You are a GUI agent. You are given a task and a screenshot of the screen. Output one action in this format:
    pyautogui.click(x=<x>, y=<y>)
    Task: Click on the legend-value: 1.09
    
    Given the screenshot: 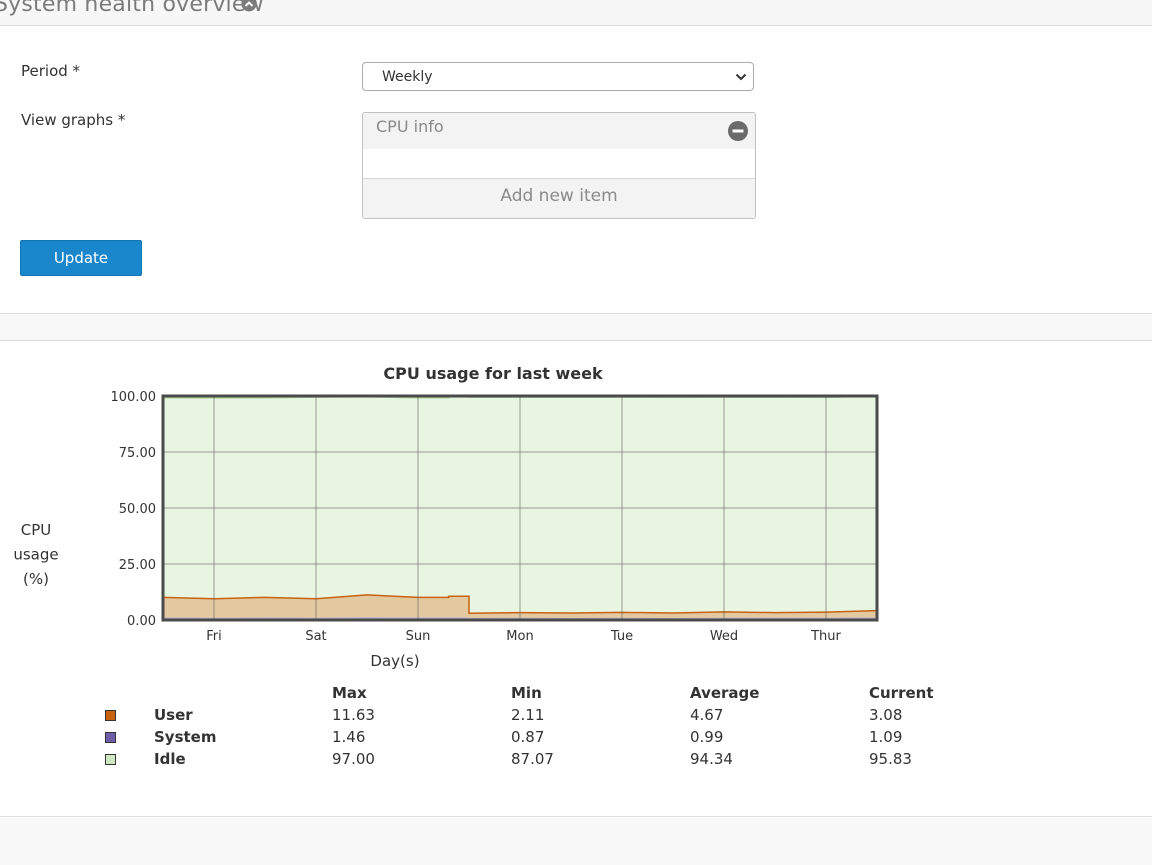 What is the action you would take?
    pyautogui.click(x=886, y=737)
    